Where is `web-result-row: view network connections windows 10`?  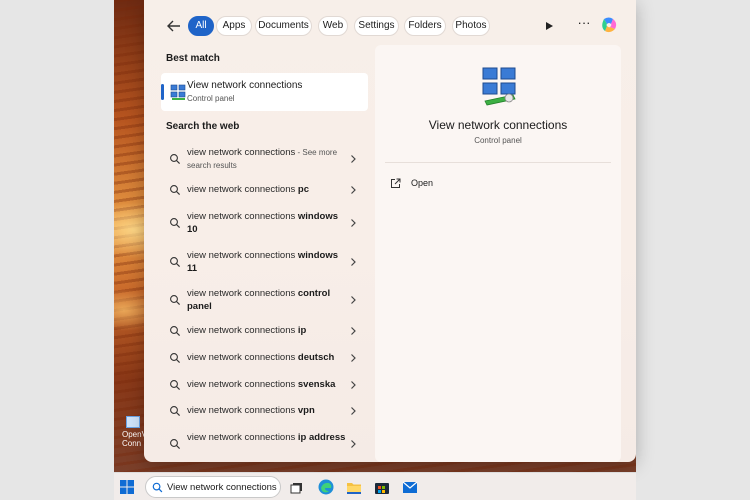 web-result-row: view network connections windows 10 is located at coordinates (264, 223).